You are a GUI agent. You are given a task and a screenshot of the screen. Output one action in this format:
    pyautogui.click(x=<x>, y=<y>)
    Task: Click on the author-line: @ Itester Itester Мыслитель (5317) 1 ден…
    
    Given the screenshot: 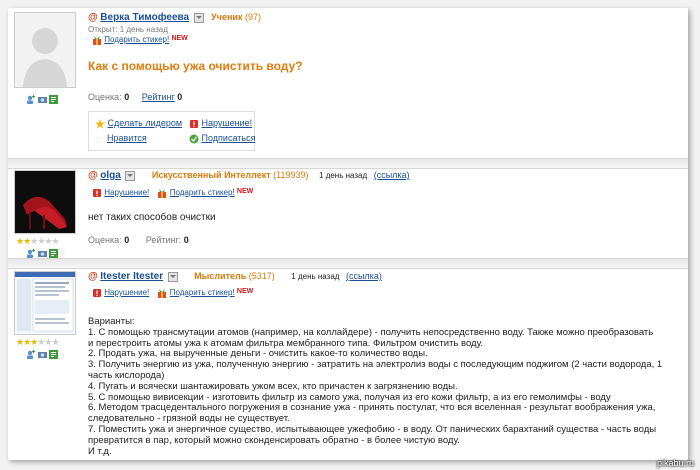 What is the action you would take?
    pyautogui.click(x=235, y=276)
    